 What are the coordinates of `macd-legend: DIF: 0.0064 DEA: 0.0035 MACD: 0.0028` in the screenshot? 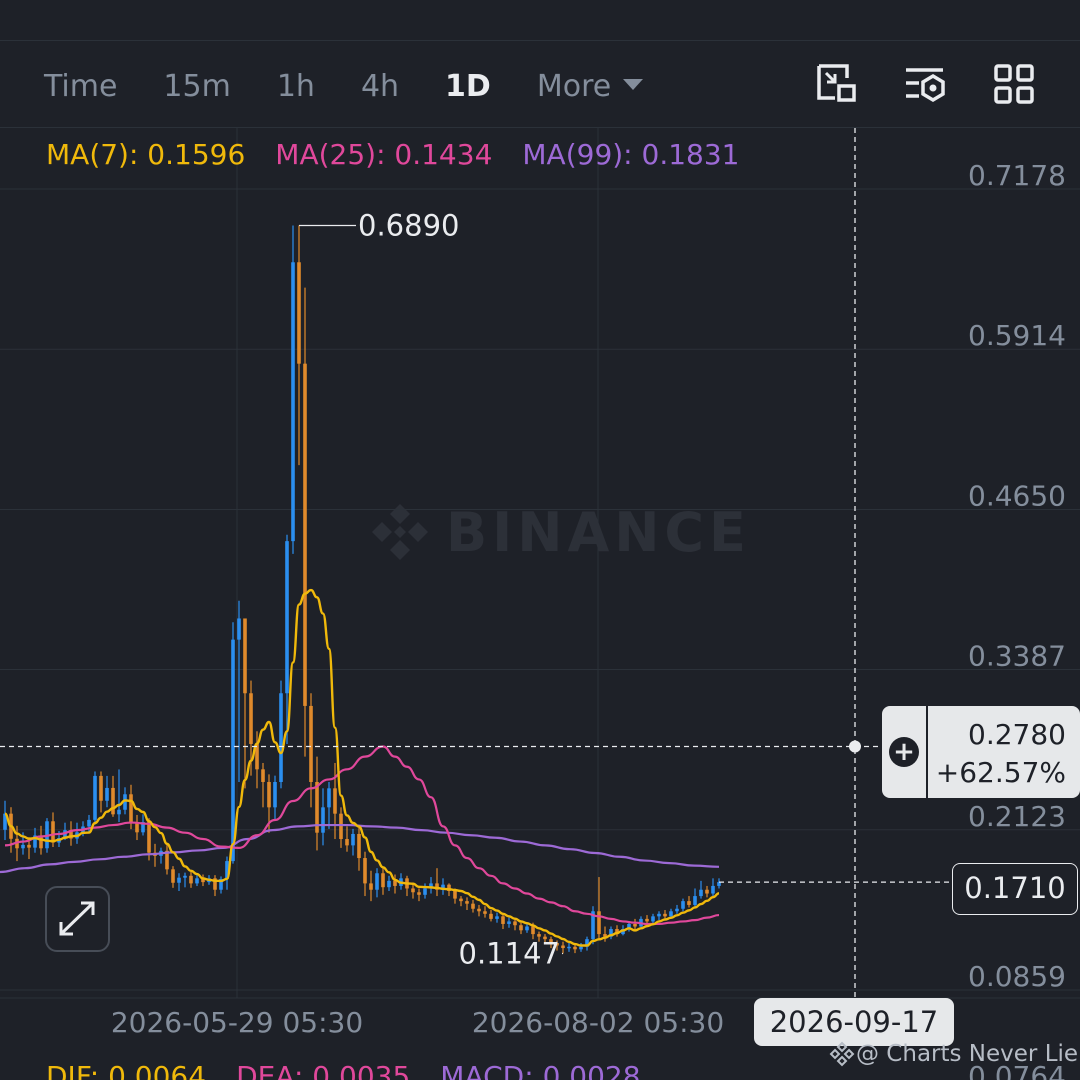 It's located at (358, 1070).